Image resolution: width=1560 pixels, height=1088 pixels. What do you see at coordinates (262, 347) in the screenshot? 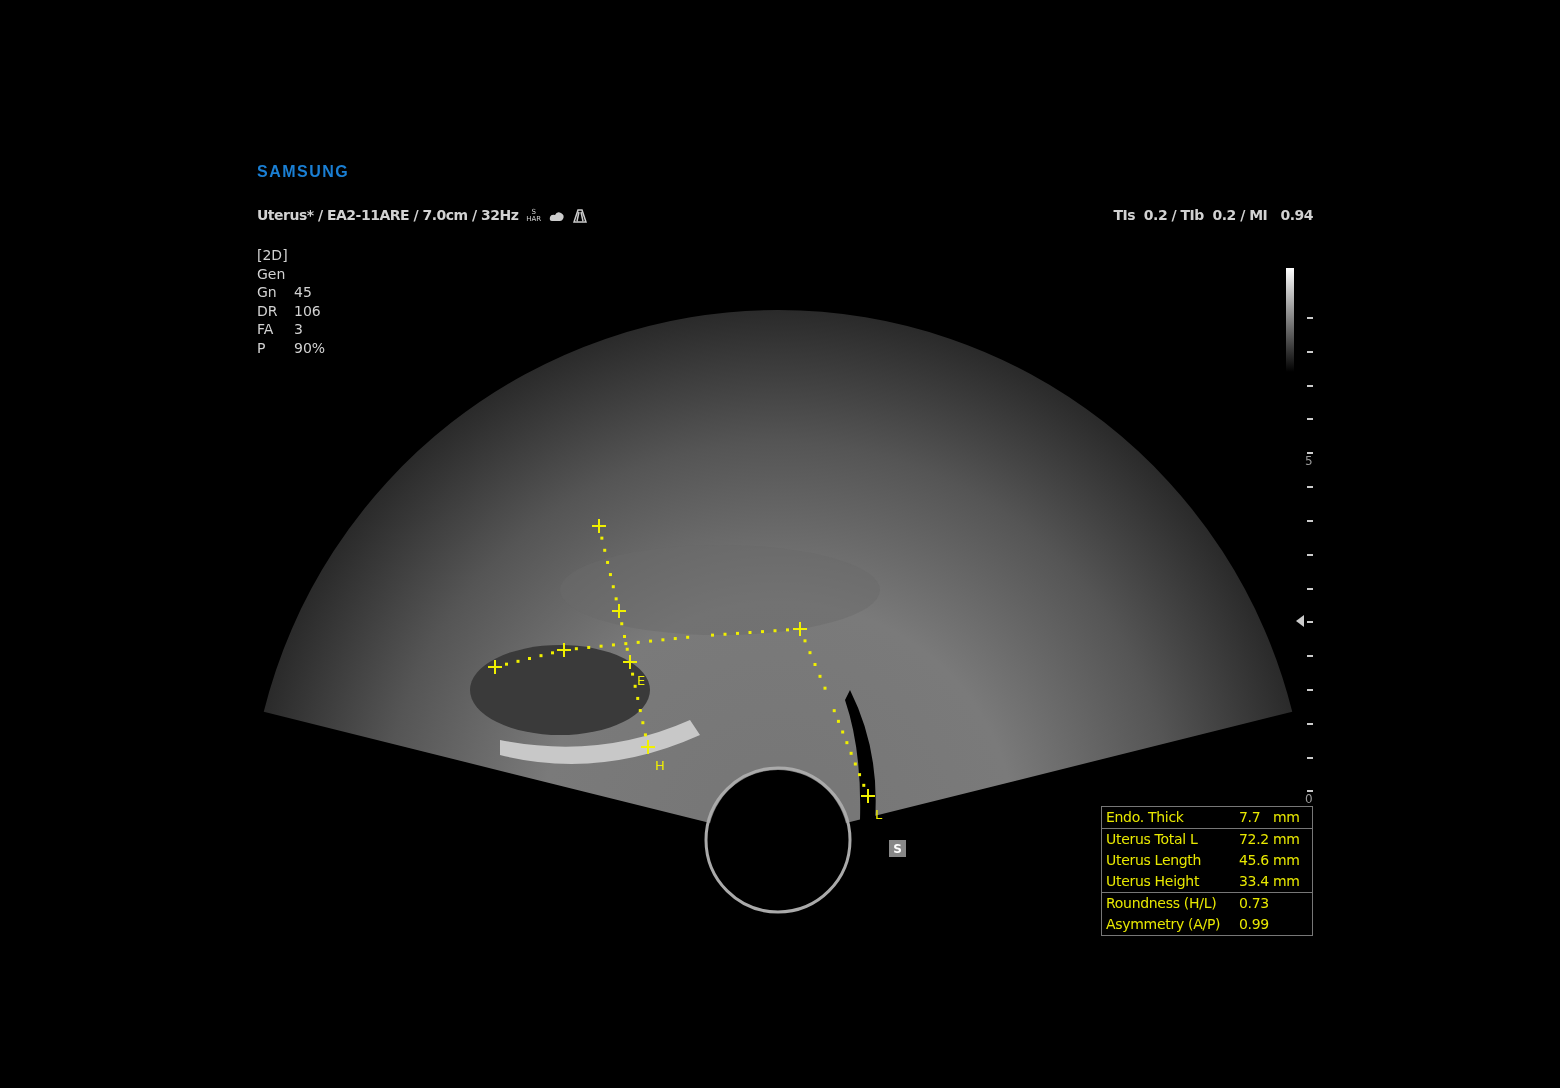
I see `param-label: P` at bounding box center [262, 347].